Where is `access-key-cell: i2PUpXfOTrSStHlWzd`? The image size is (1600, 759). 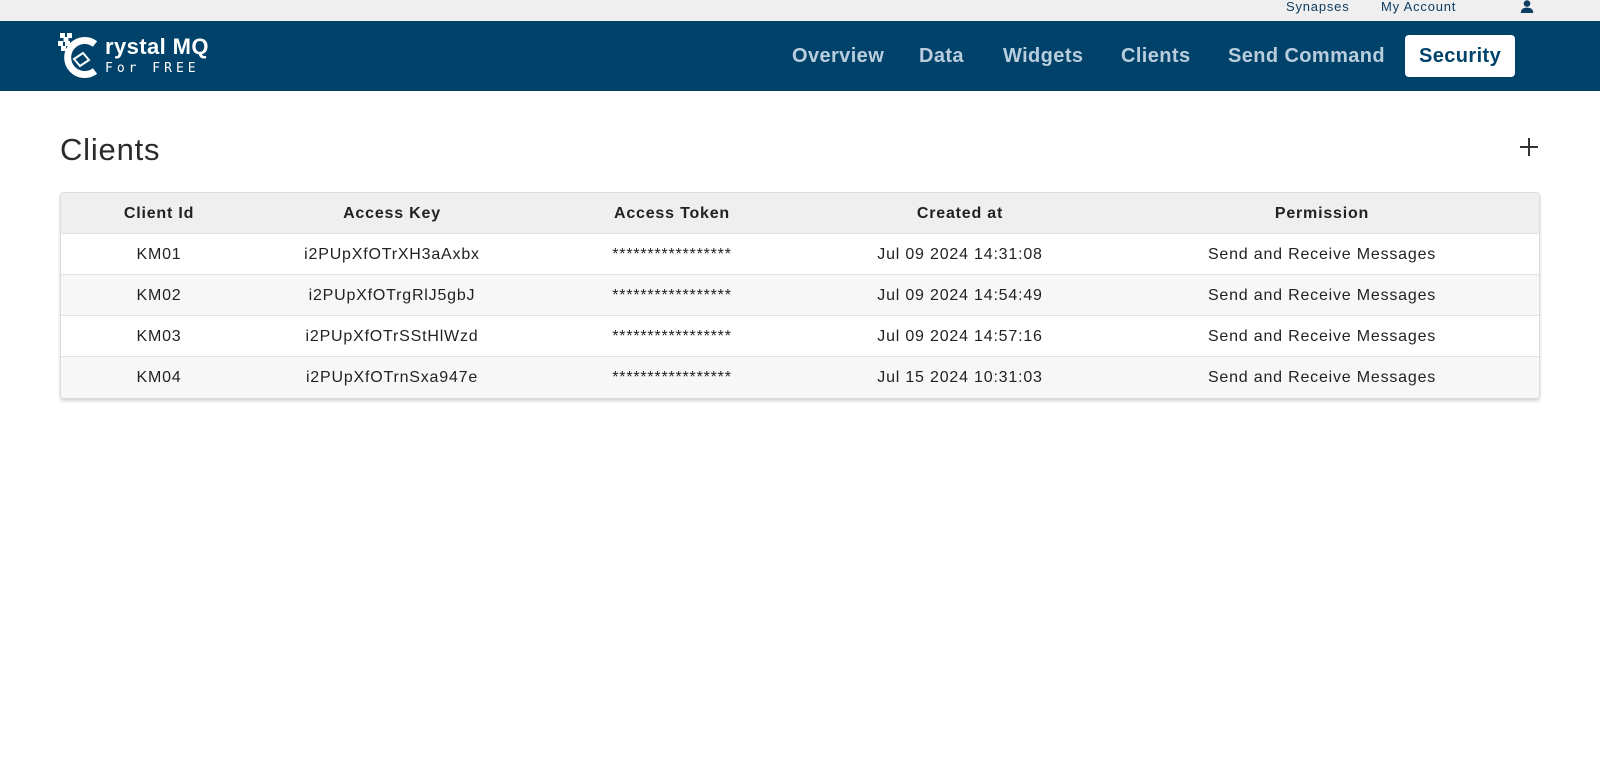
access-key-cell: i2PUpXfOTrSStHlWzd is located at coordinates (392, 336).